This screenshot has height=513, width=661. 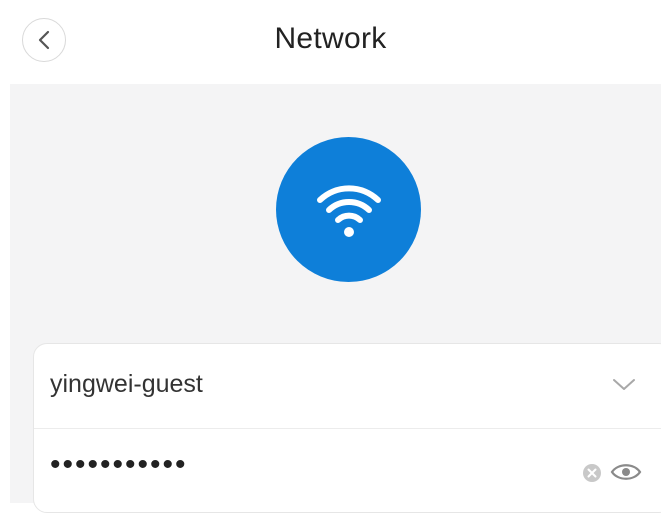 What do you see at coordinates (330, 38) in the screenshot?
I see `page-title: Network` at bounding box center [330, 38].